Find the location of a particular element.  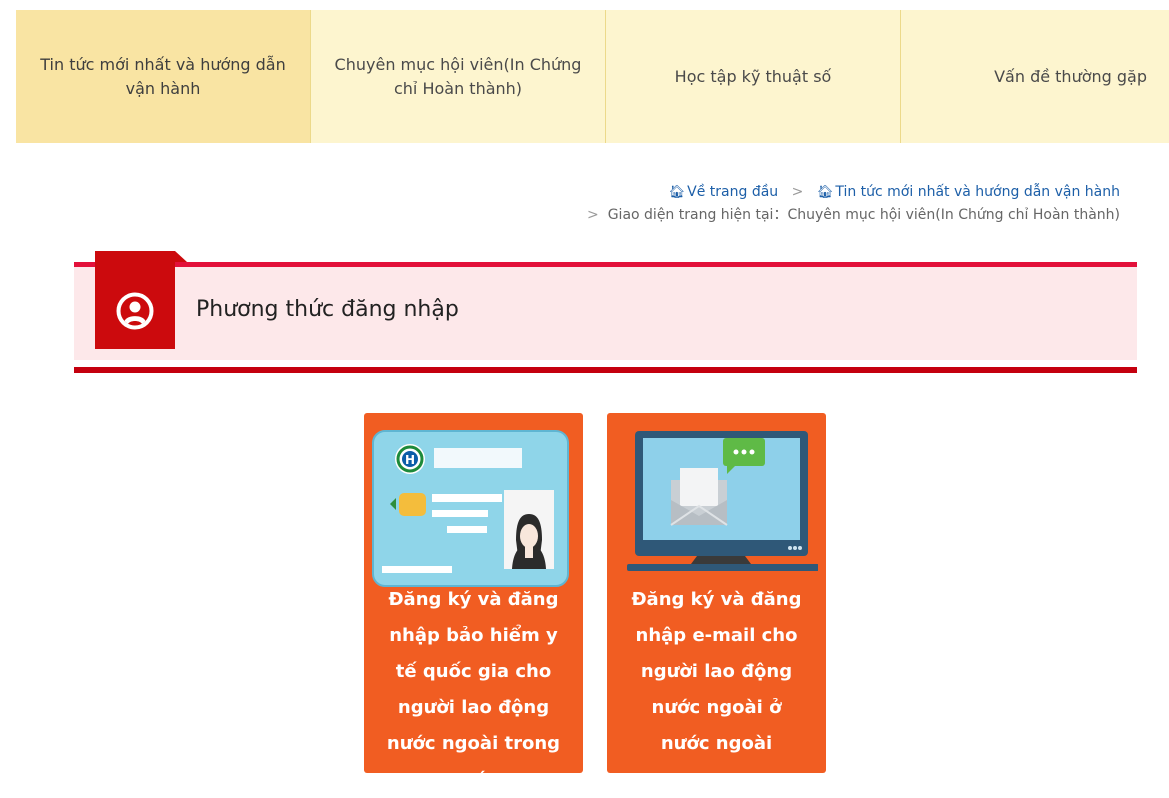

section-divider is located at coordinates (605, 370).